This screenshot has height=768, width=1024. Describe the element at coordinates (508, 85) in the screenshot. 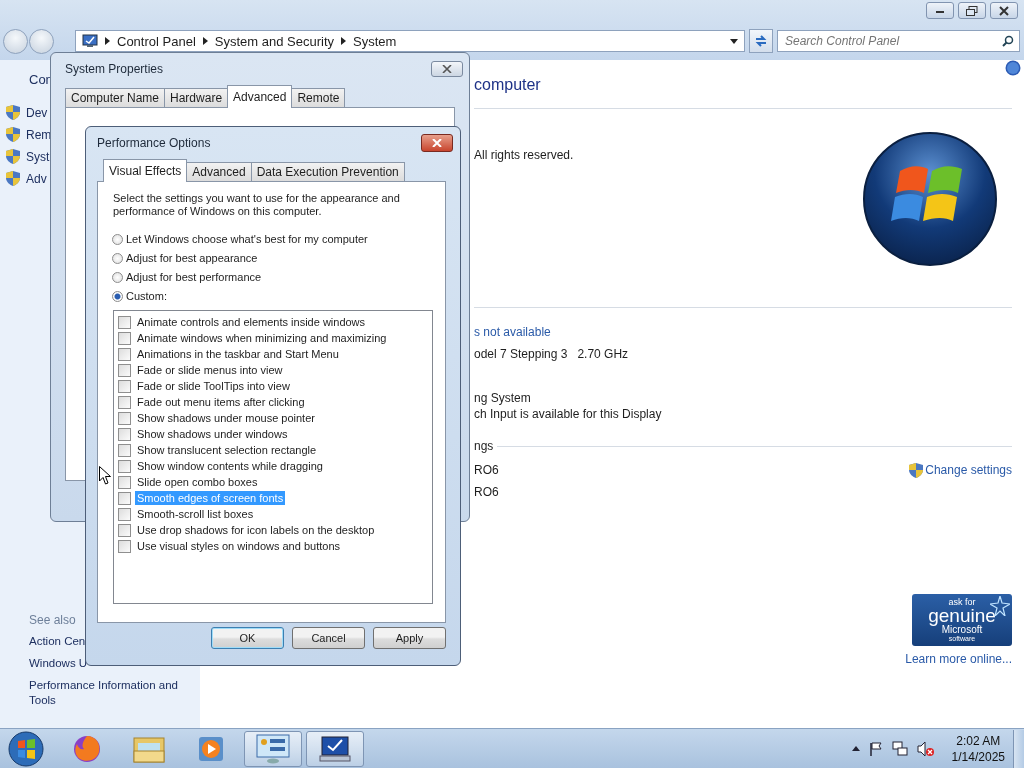

I see `page-heading: computer` at that location.